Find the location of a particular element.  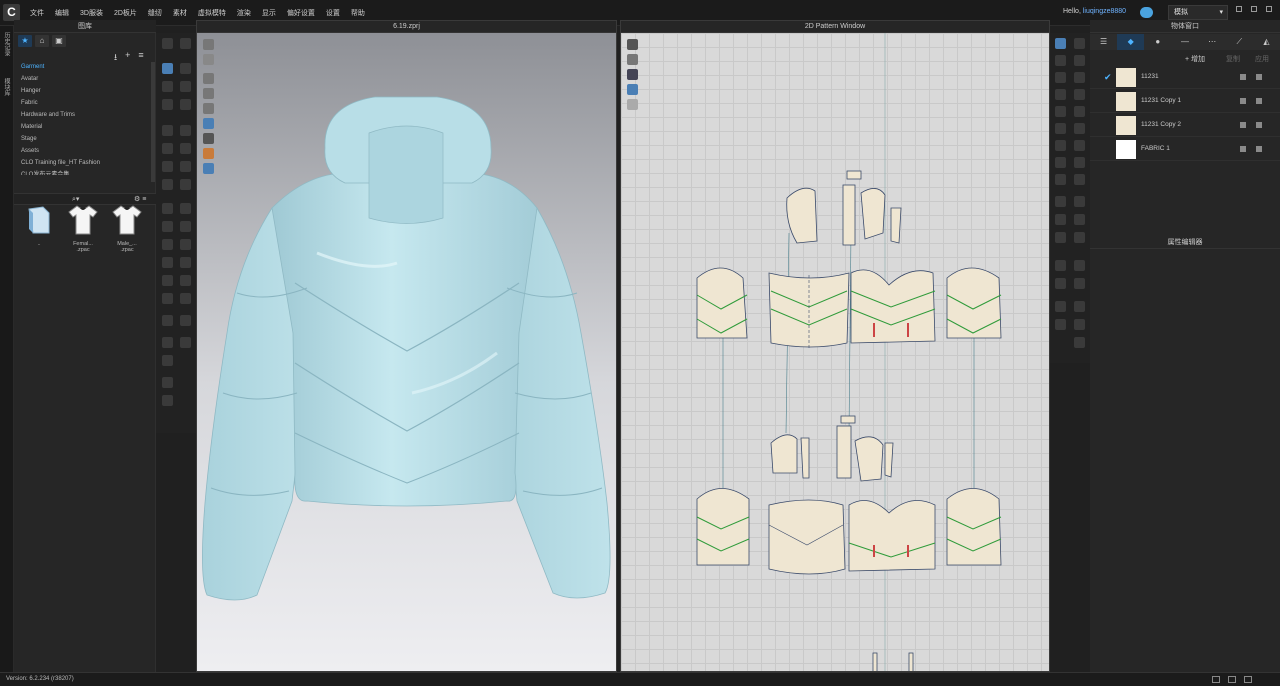

seam-allowance-tool-icon is located at coordinates (1079, 128).